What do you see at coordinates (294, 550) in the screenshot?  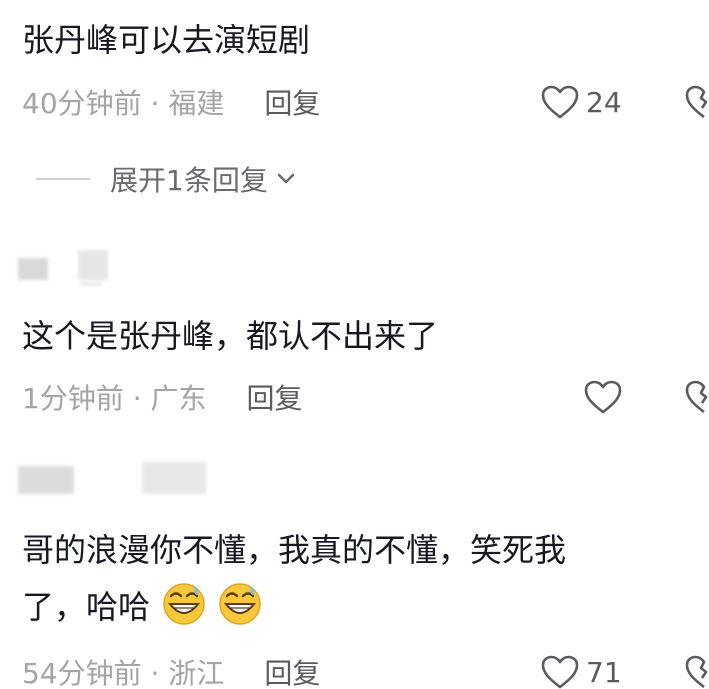 I see `comment-text-line: 哥的浪漫你不懂，我真的不懂，笑死我` at bounding box center [294, 550].